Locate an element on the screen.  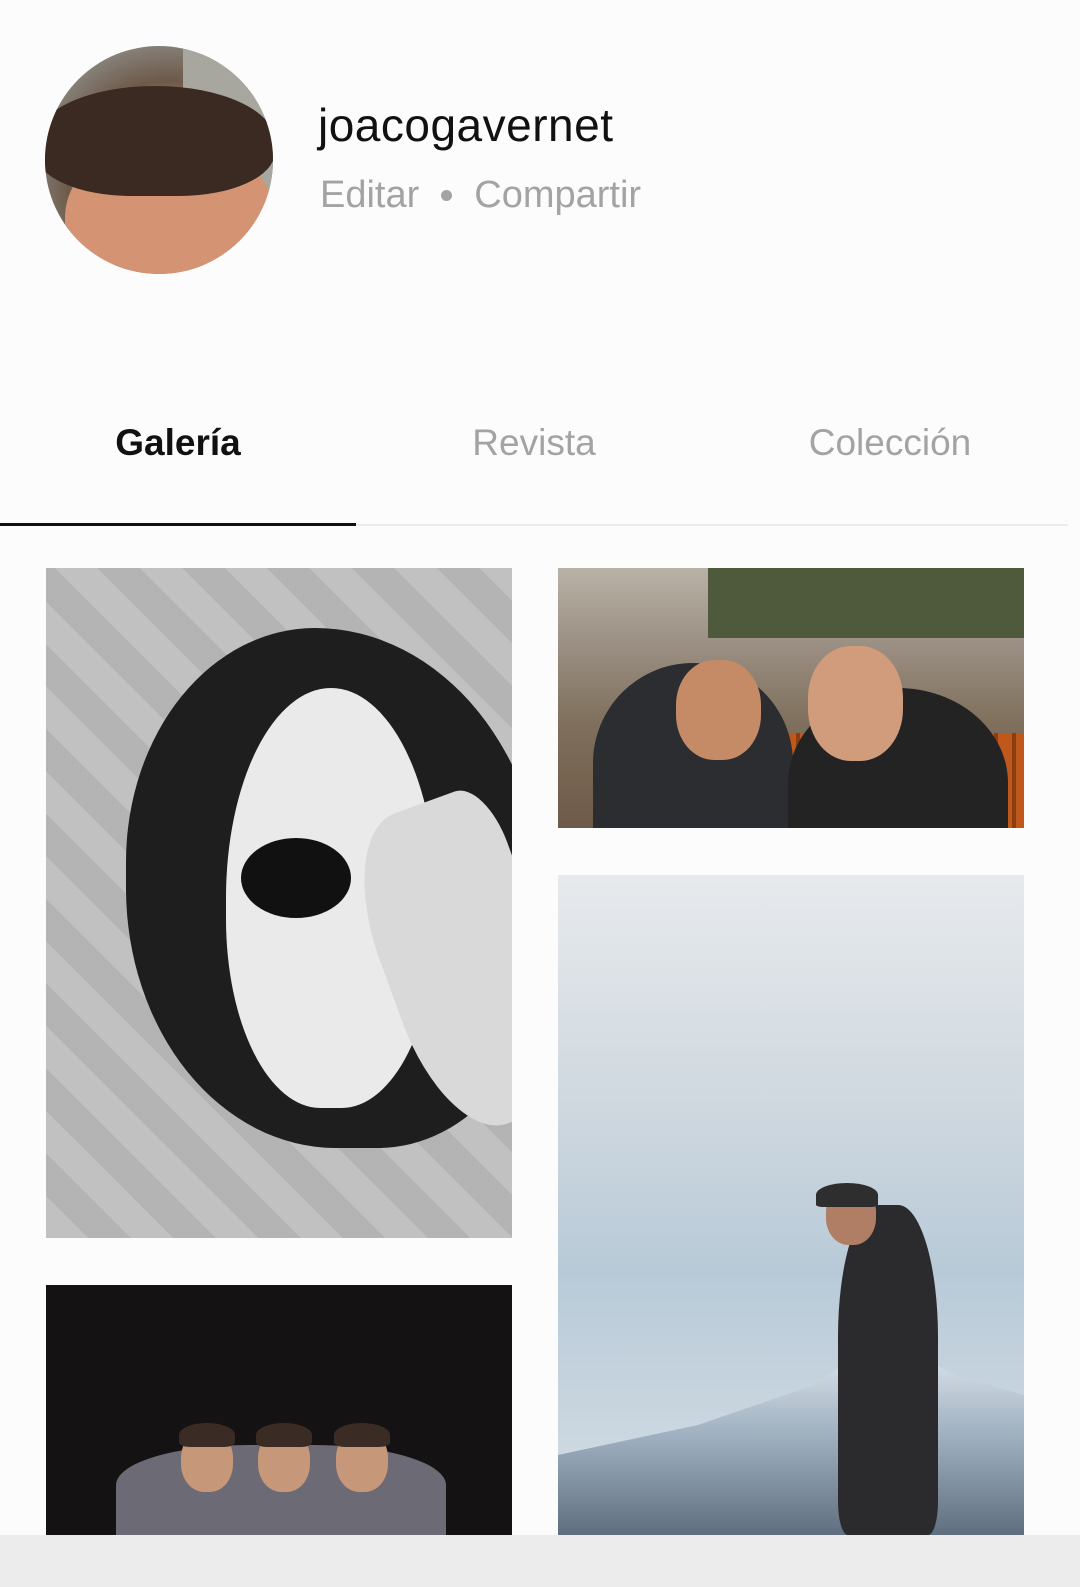
share-link: Compartir is located at coordinates (557, 195).